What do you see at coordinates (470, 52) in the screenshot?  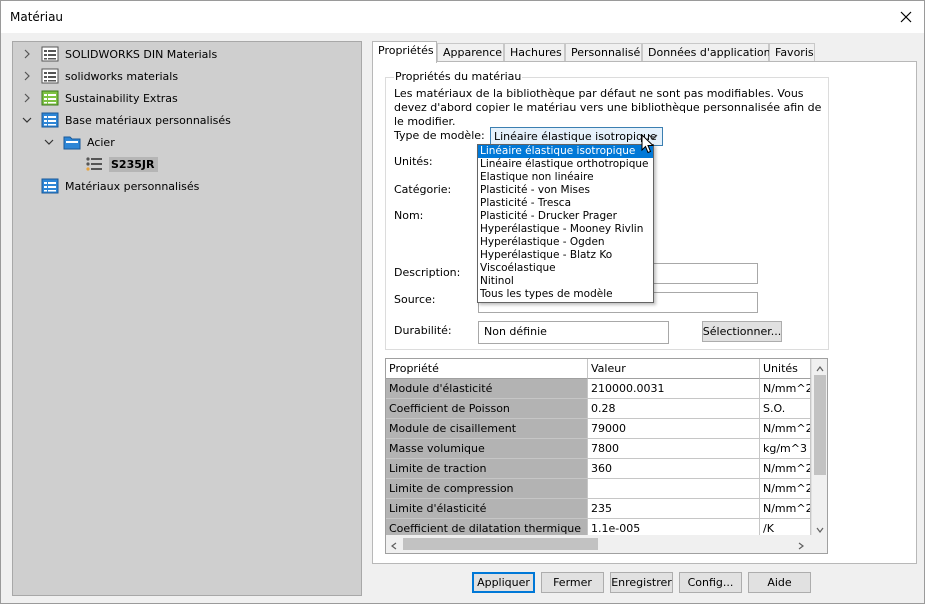 I see `tab-apparence: Apparence` at bounding box center [470, 52].